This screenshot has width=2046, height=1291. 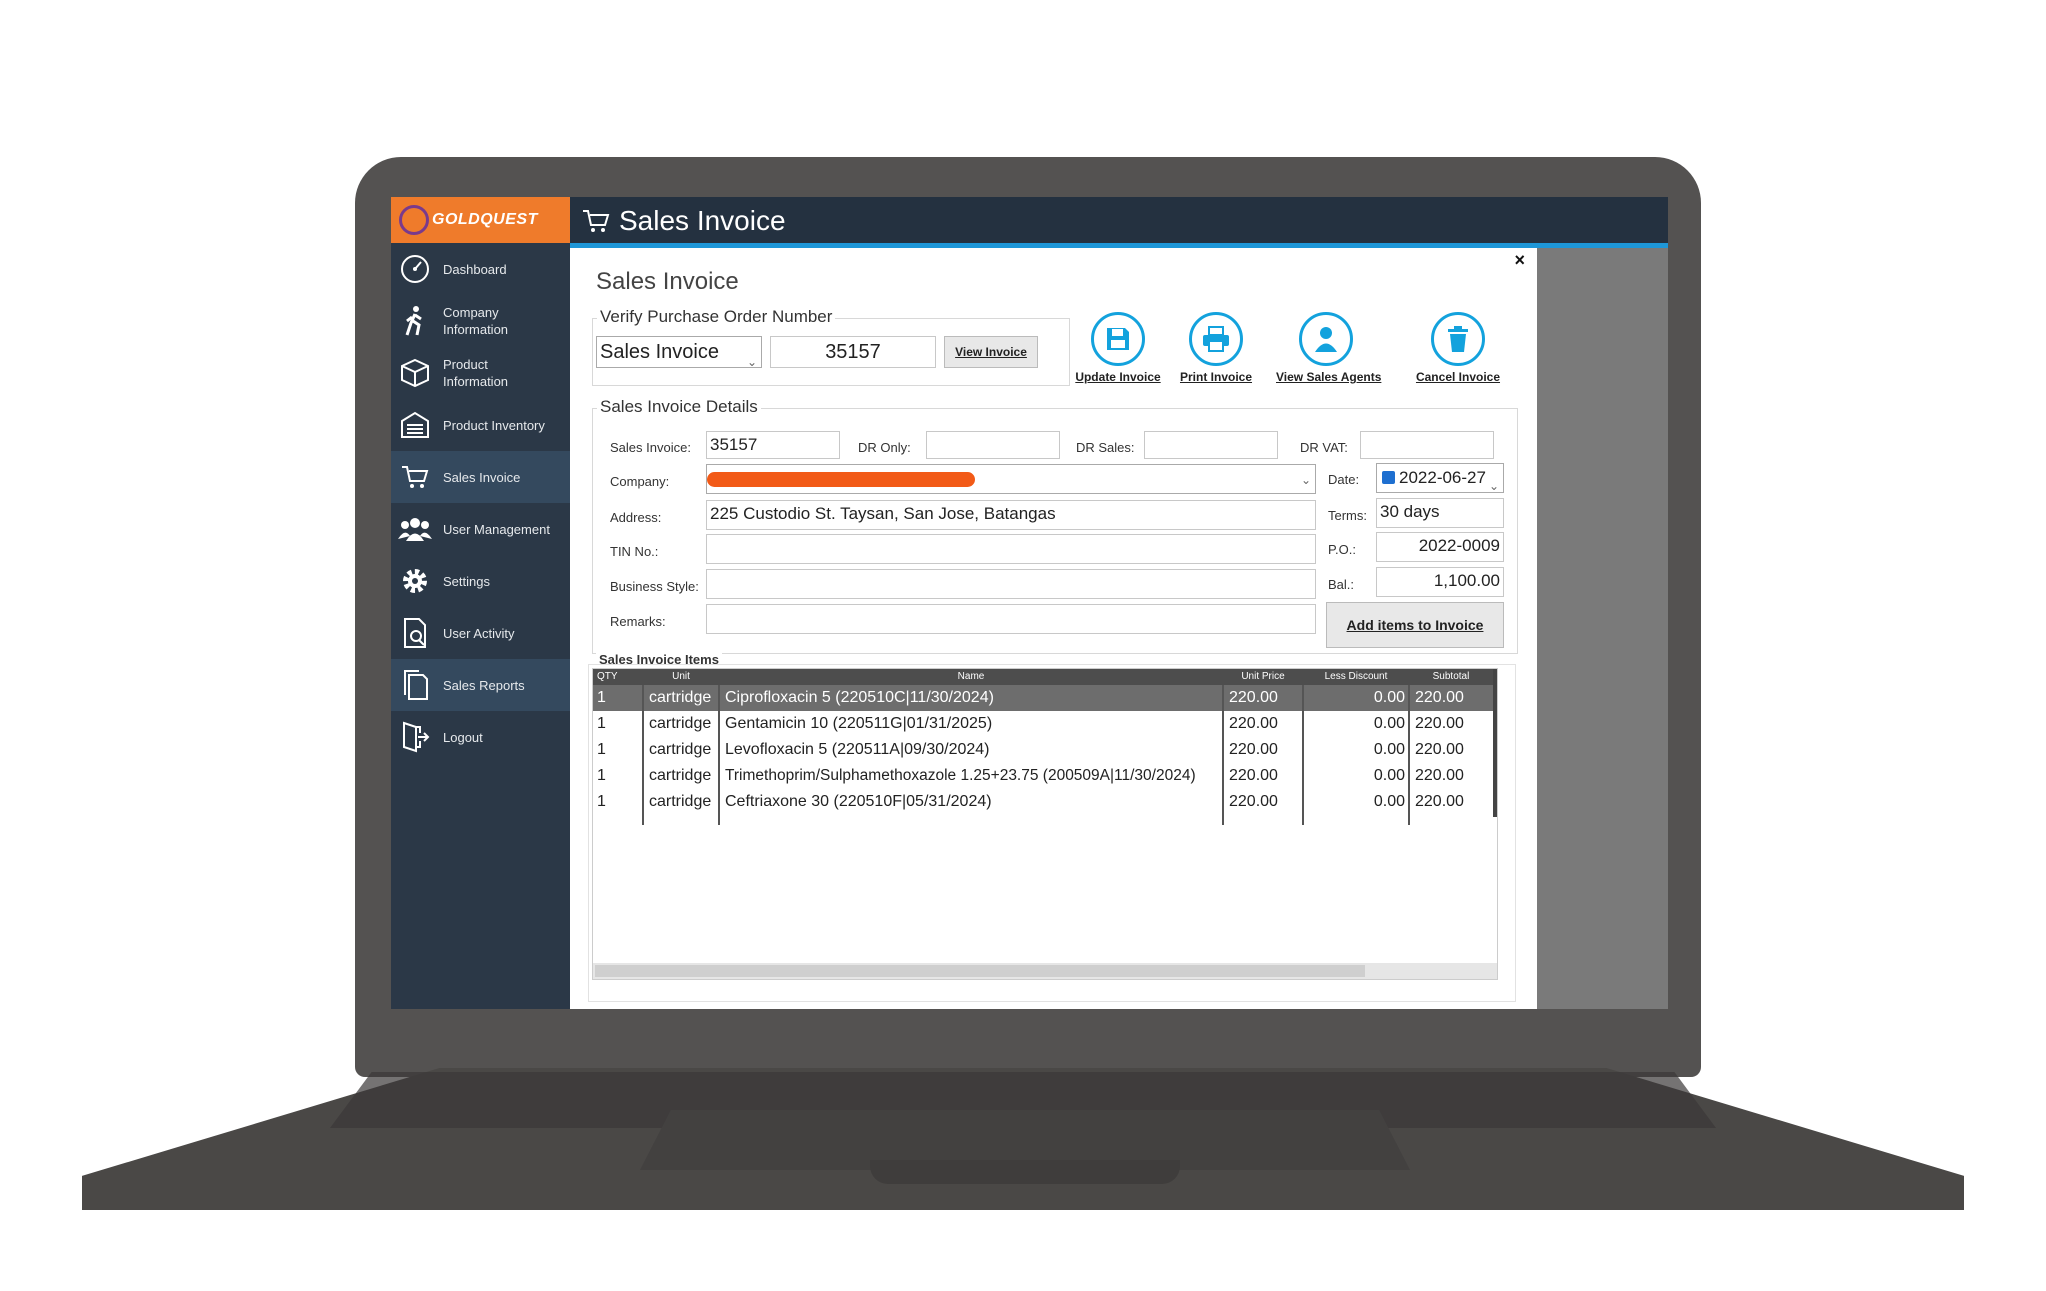 I want to click on view-sales-agents-button: View Sales Agents, so click(x=1329, y=348).